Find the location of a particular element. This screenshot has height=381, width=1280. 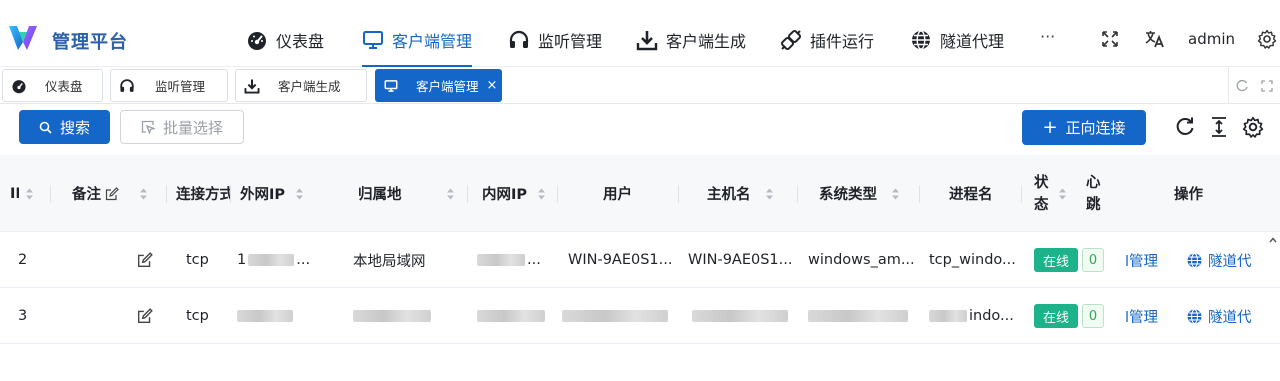

nav-item-tunnel-proxy: 隧道代理 is located at coordinates (957, 40).